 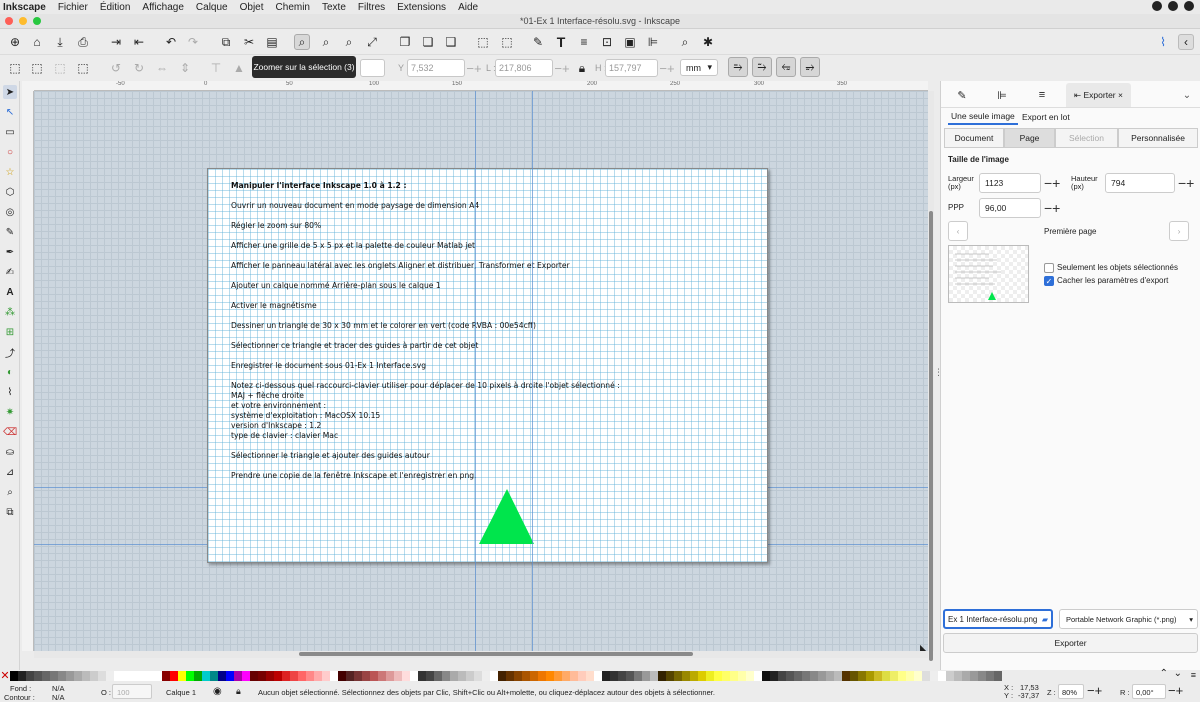 I want to click on rotation-input: 0,00°, so click(x=1149, y=691).